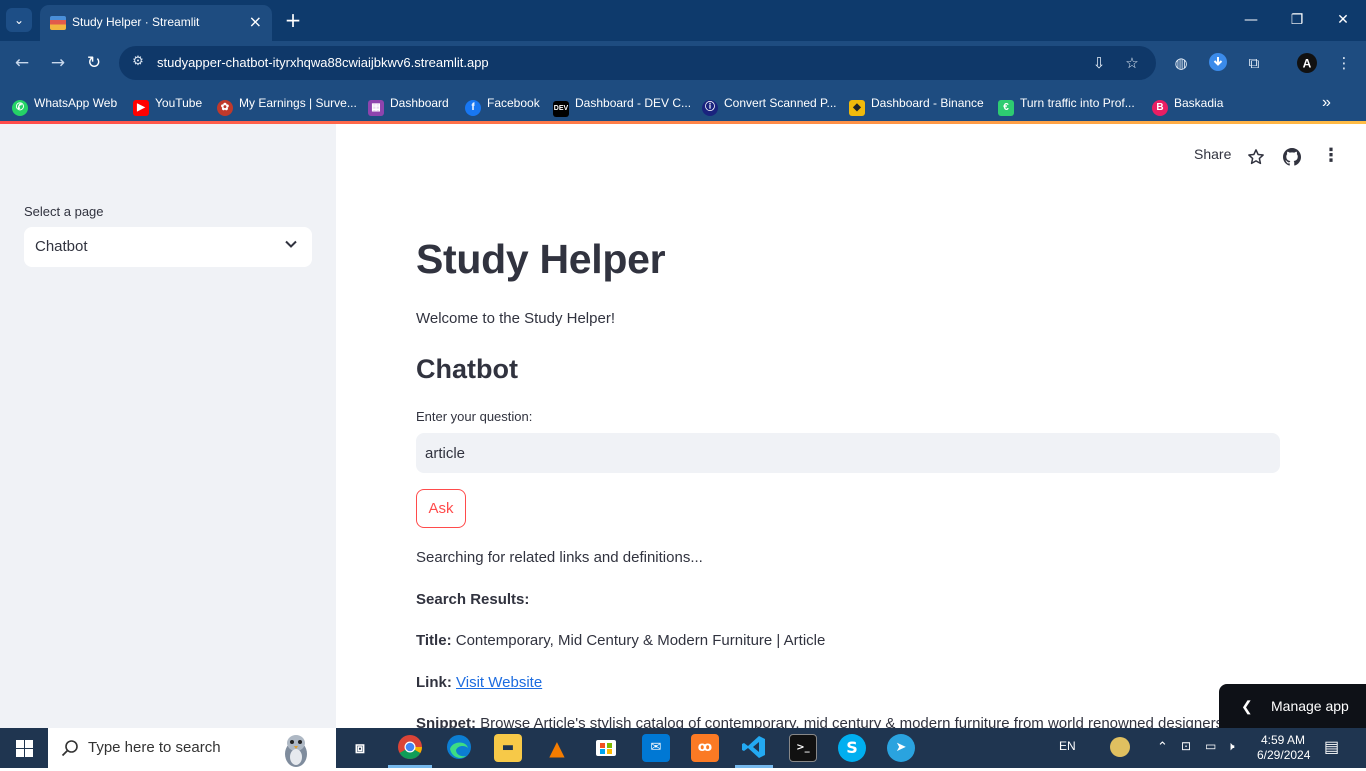 The height and width of the screenshot is (771, 1366). What do you see at coordinates (459, 748) in the screenshot?
I see `edge-taskbar-icon` at bounding box center [459, 748].